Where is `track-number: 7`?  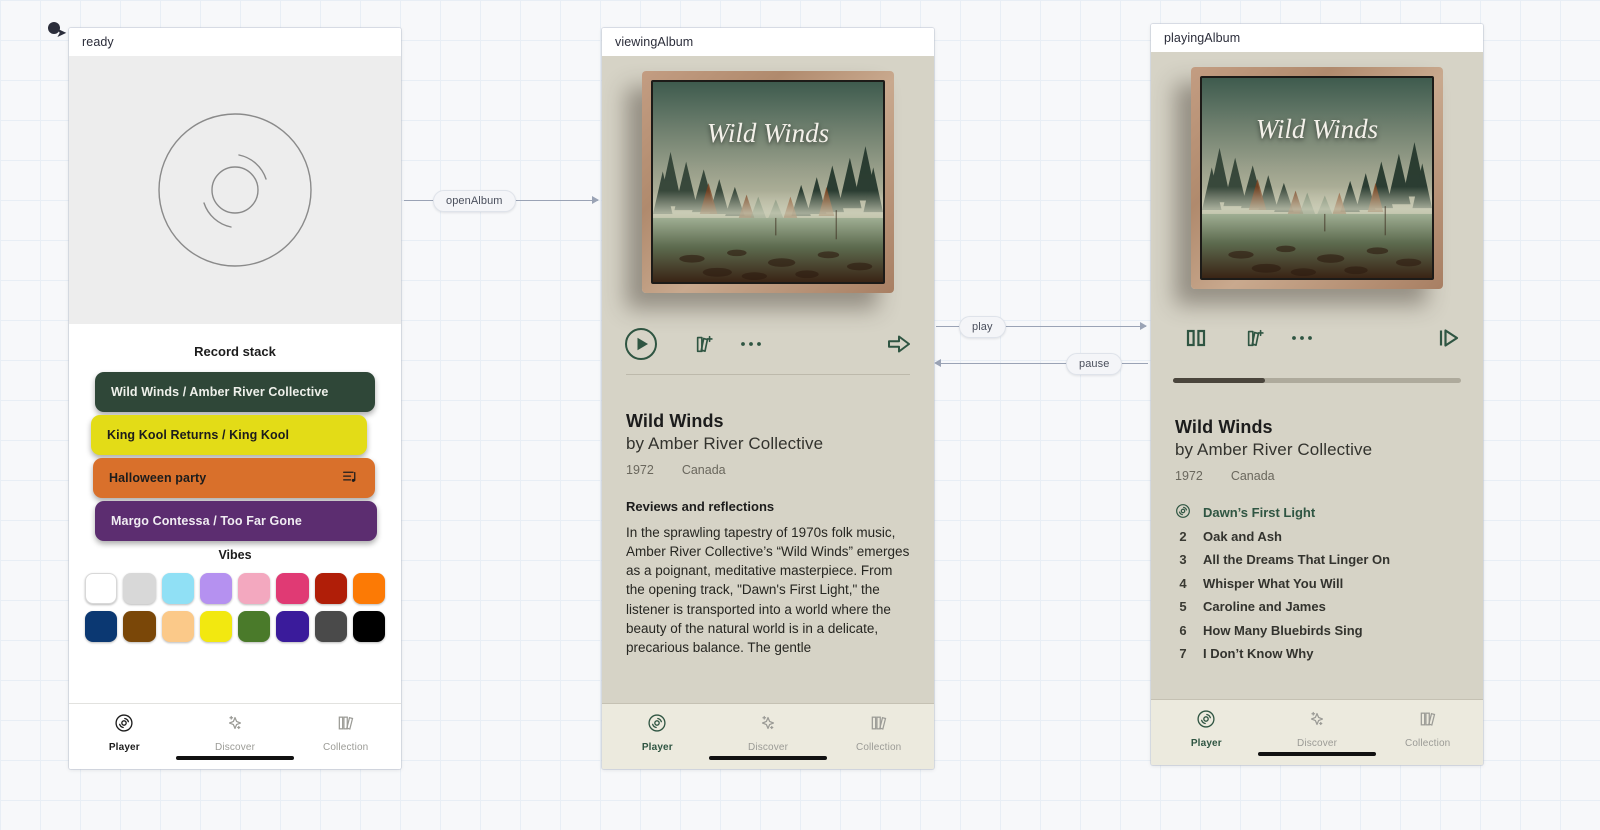
track-number: 7 is located at coordinates (1183, 654).